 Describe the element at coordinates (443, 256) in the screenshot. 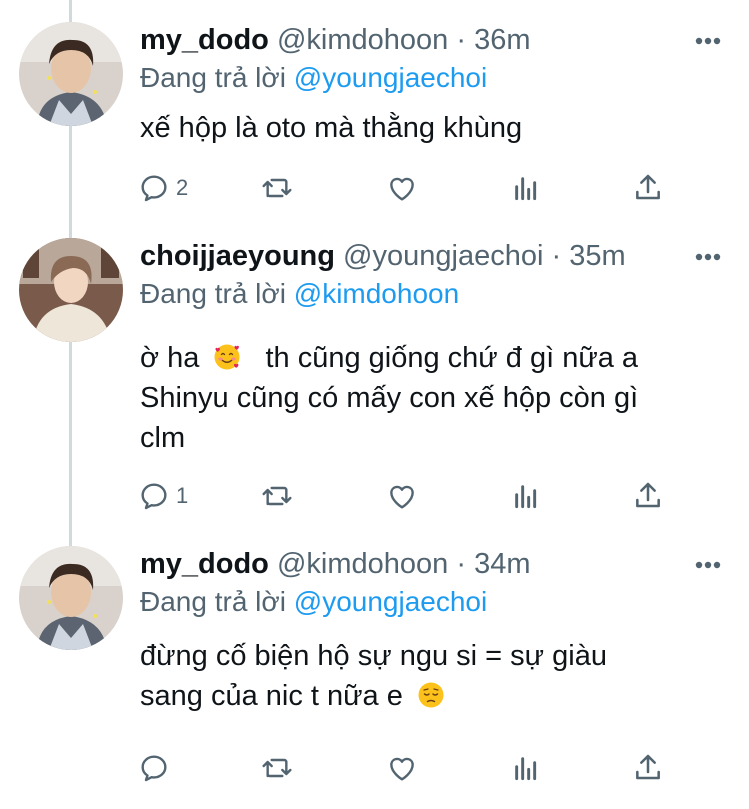

I see `username: @youngjaechoi` at that location.